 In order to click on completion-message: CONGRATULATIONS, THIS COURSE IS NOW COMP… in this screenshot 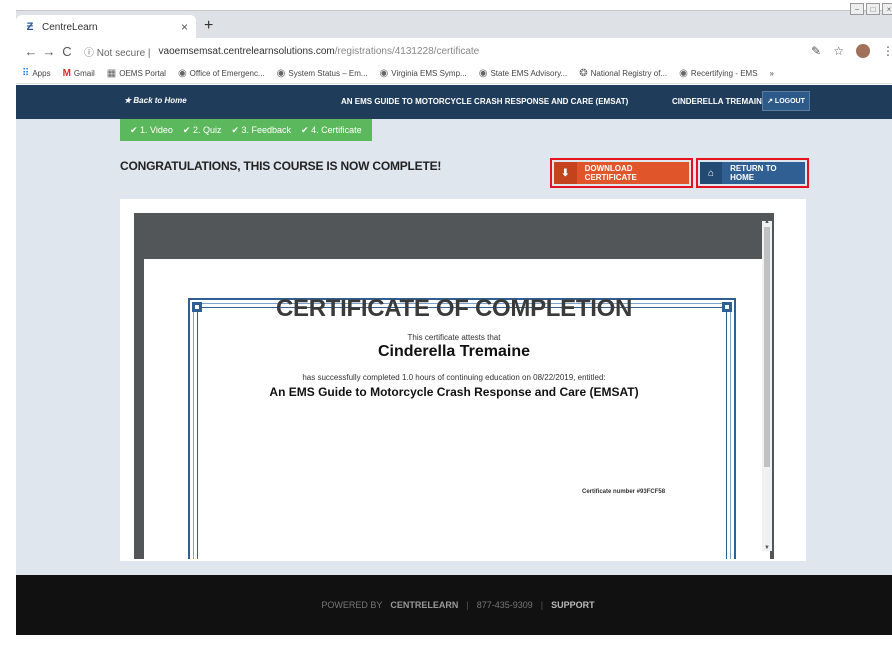, I will do `click(281, 166)`.